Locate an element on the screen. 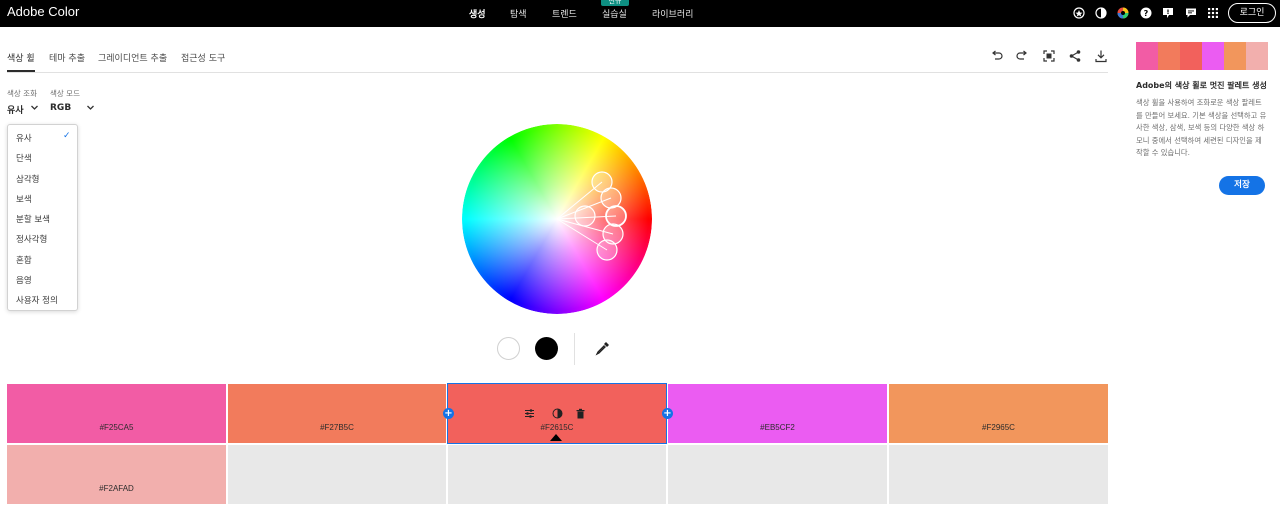 The width and height of the screenshot is (1280, 525). fullscreen-icon is located at coordinates (1049, 56).